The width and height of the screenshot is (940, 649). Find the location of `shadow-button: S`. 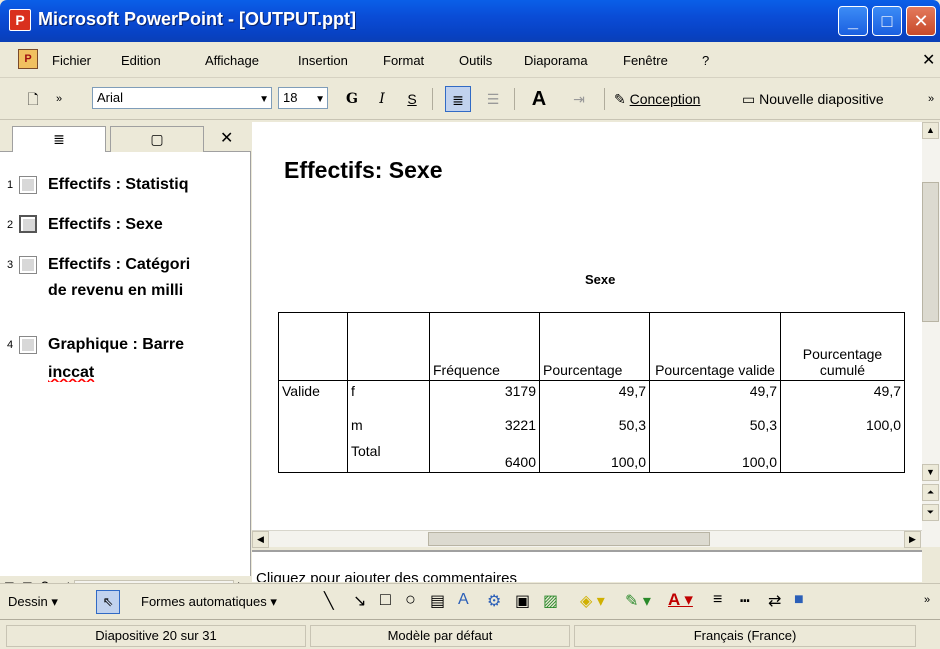

shadow-button: S is located at coordinates (412, 99).